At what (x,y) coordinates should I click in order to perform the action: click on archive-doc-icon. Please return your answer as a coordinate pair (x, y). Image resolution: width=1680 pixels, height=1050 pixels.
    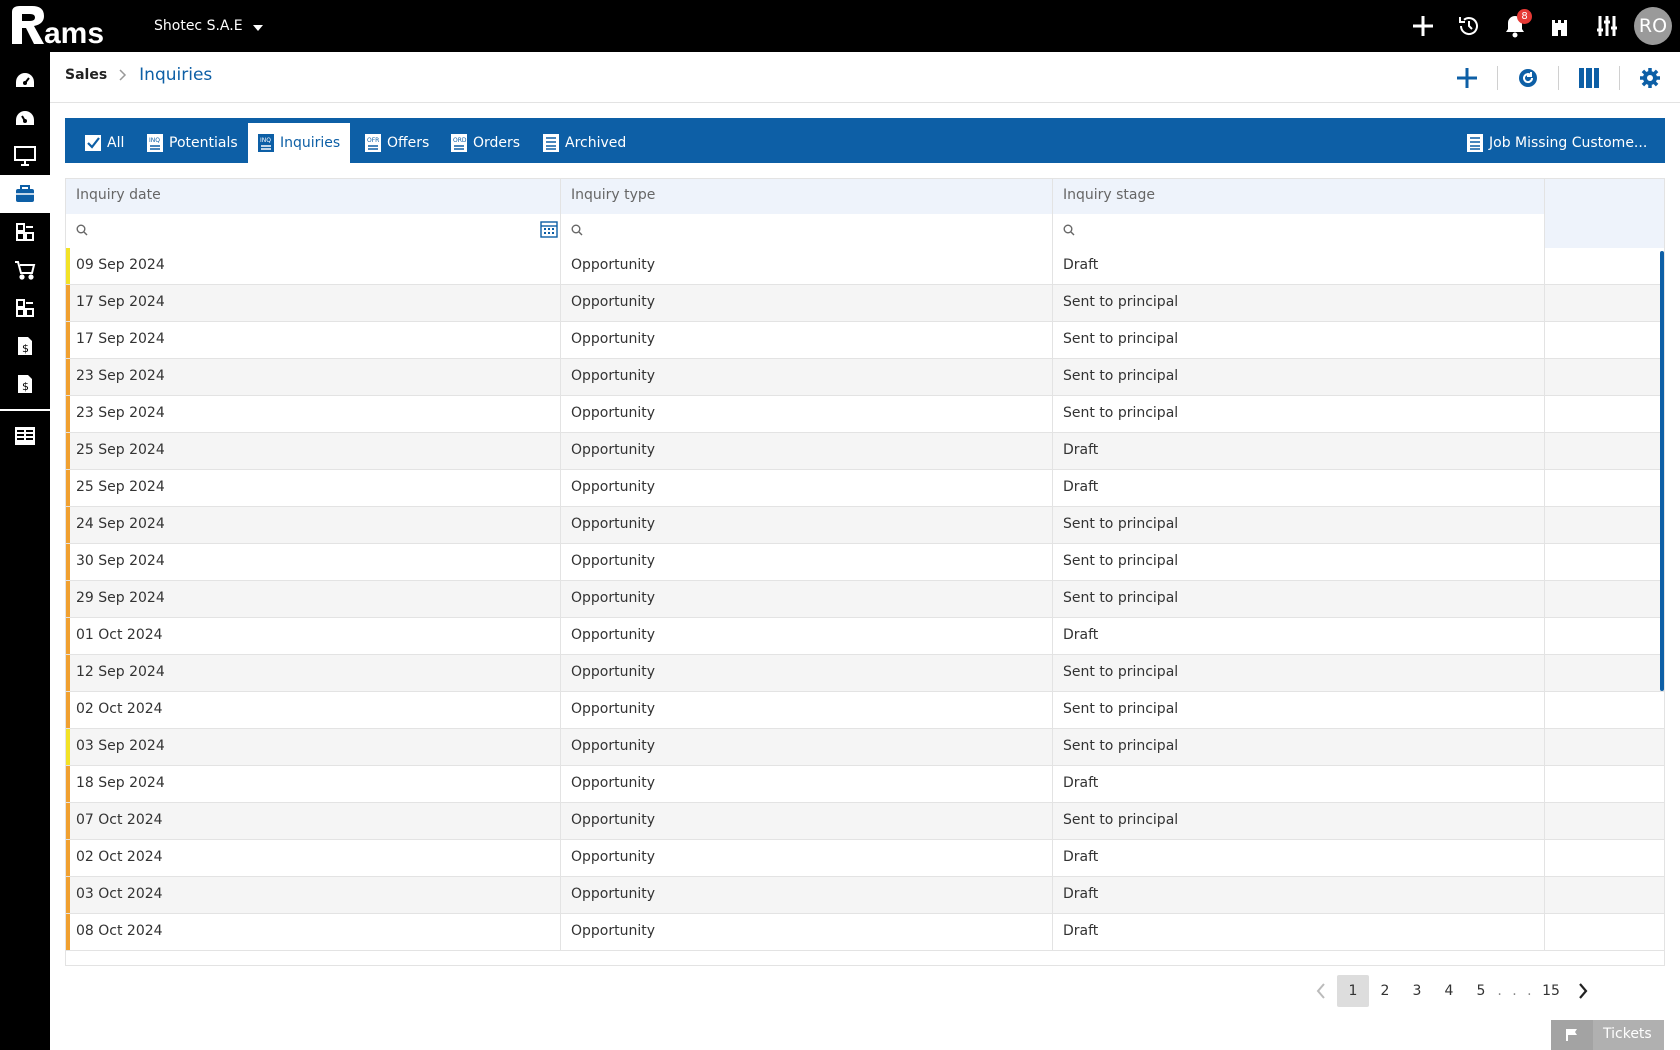
    Looking at the image, I should click on (551, 143).